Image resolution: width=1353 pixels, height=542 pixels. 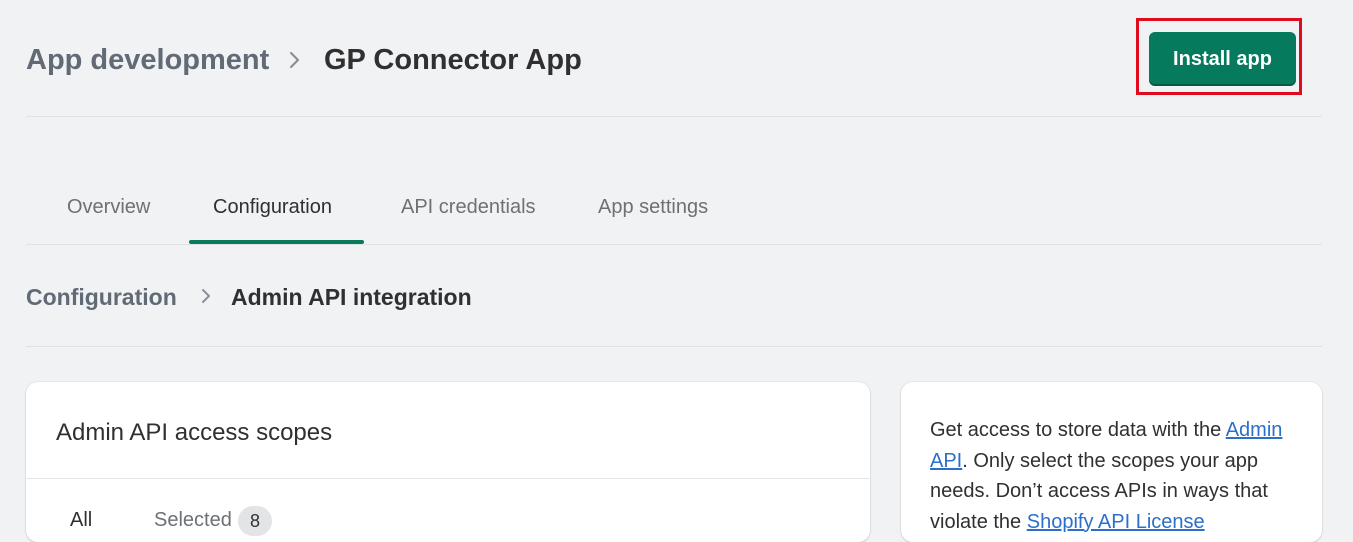 I want to click on shopify-api-license-link: Shopify API License, so click(x=1116, y=522).